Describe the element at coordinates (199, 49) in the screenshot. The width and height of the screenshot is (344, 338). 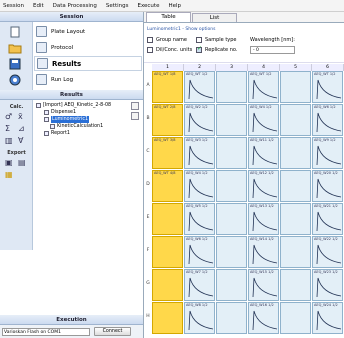
I see `replicate-checkbox` at that location.